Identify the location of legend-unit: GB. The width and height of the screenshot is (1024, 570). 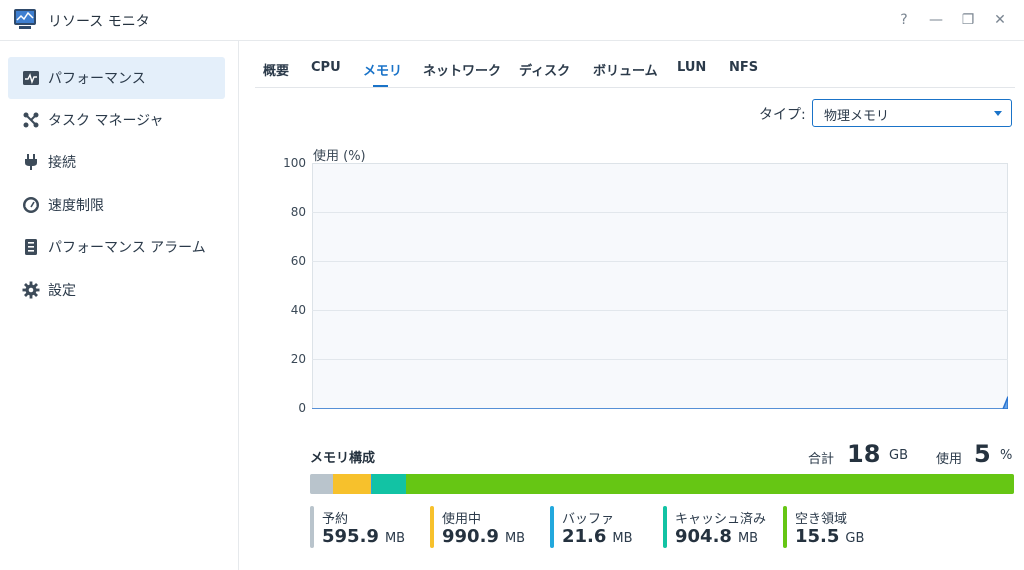
(855, 538).